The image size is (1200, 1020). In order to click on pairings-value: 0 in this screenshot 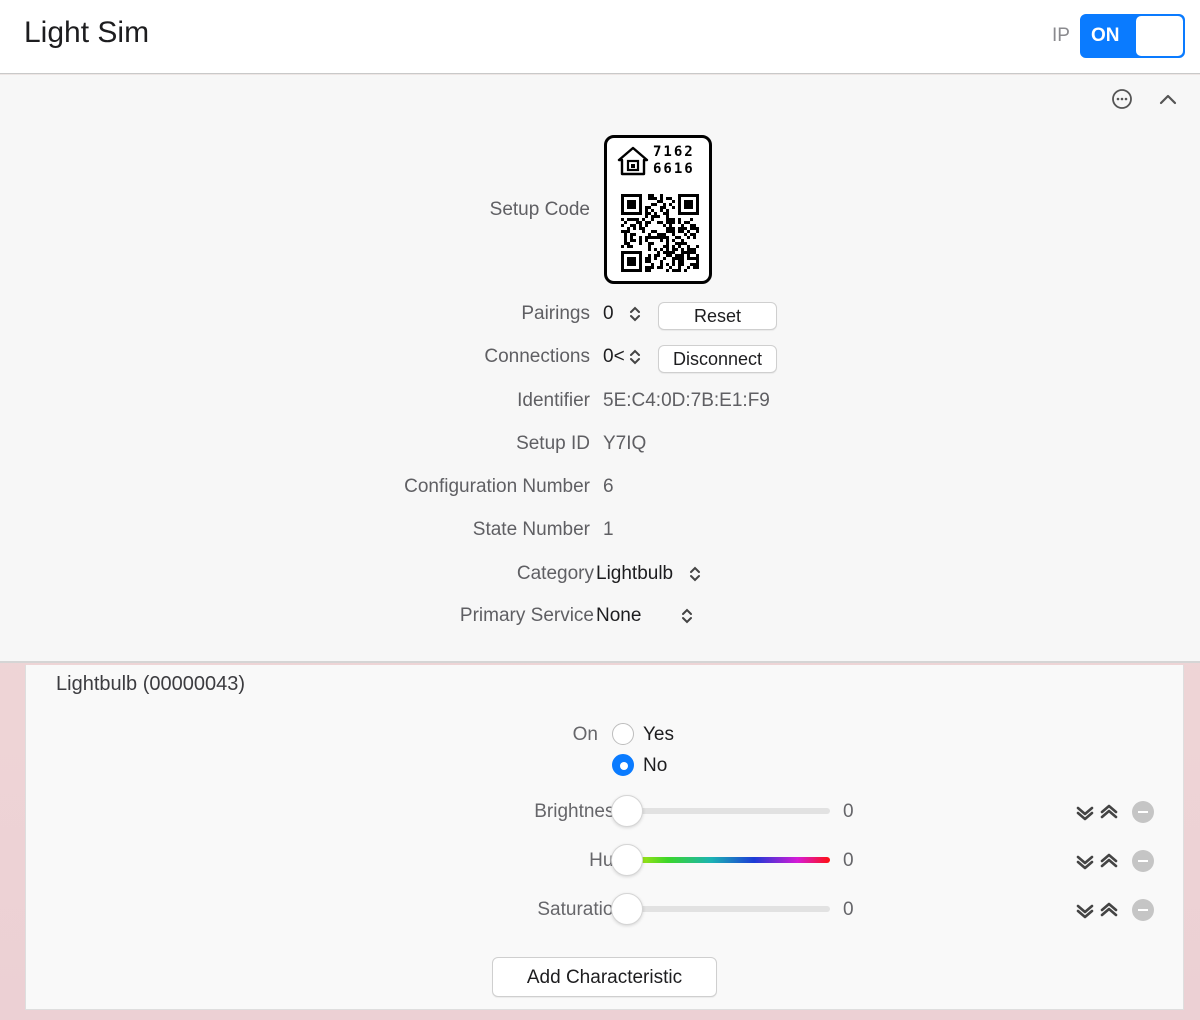, I will do `click(608, 313)`.